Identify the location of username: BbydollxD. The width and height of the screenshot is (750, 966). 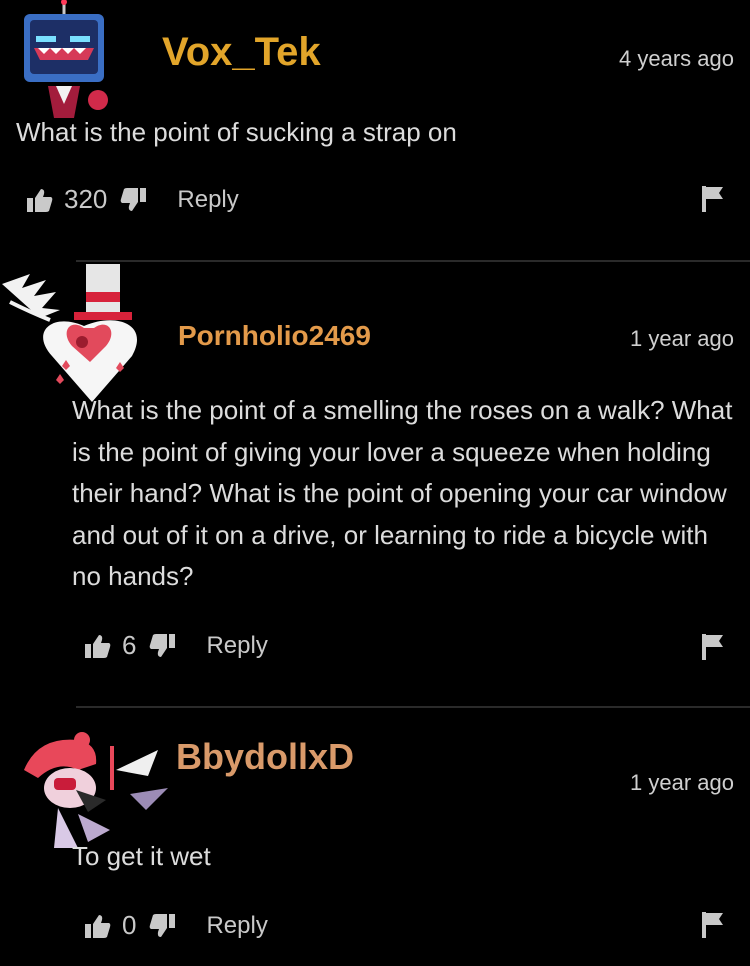
(265, 757).